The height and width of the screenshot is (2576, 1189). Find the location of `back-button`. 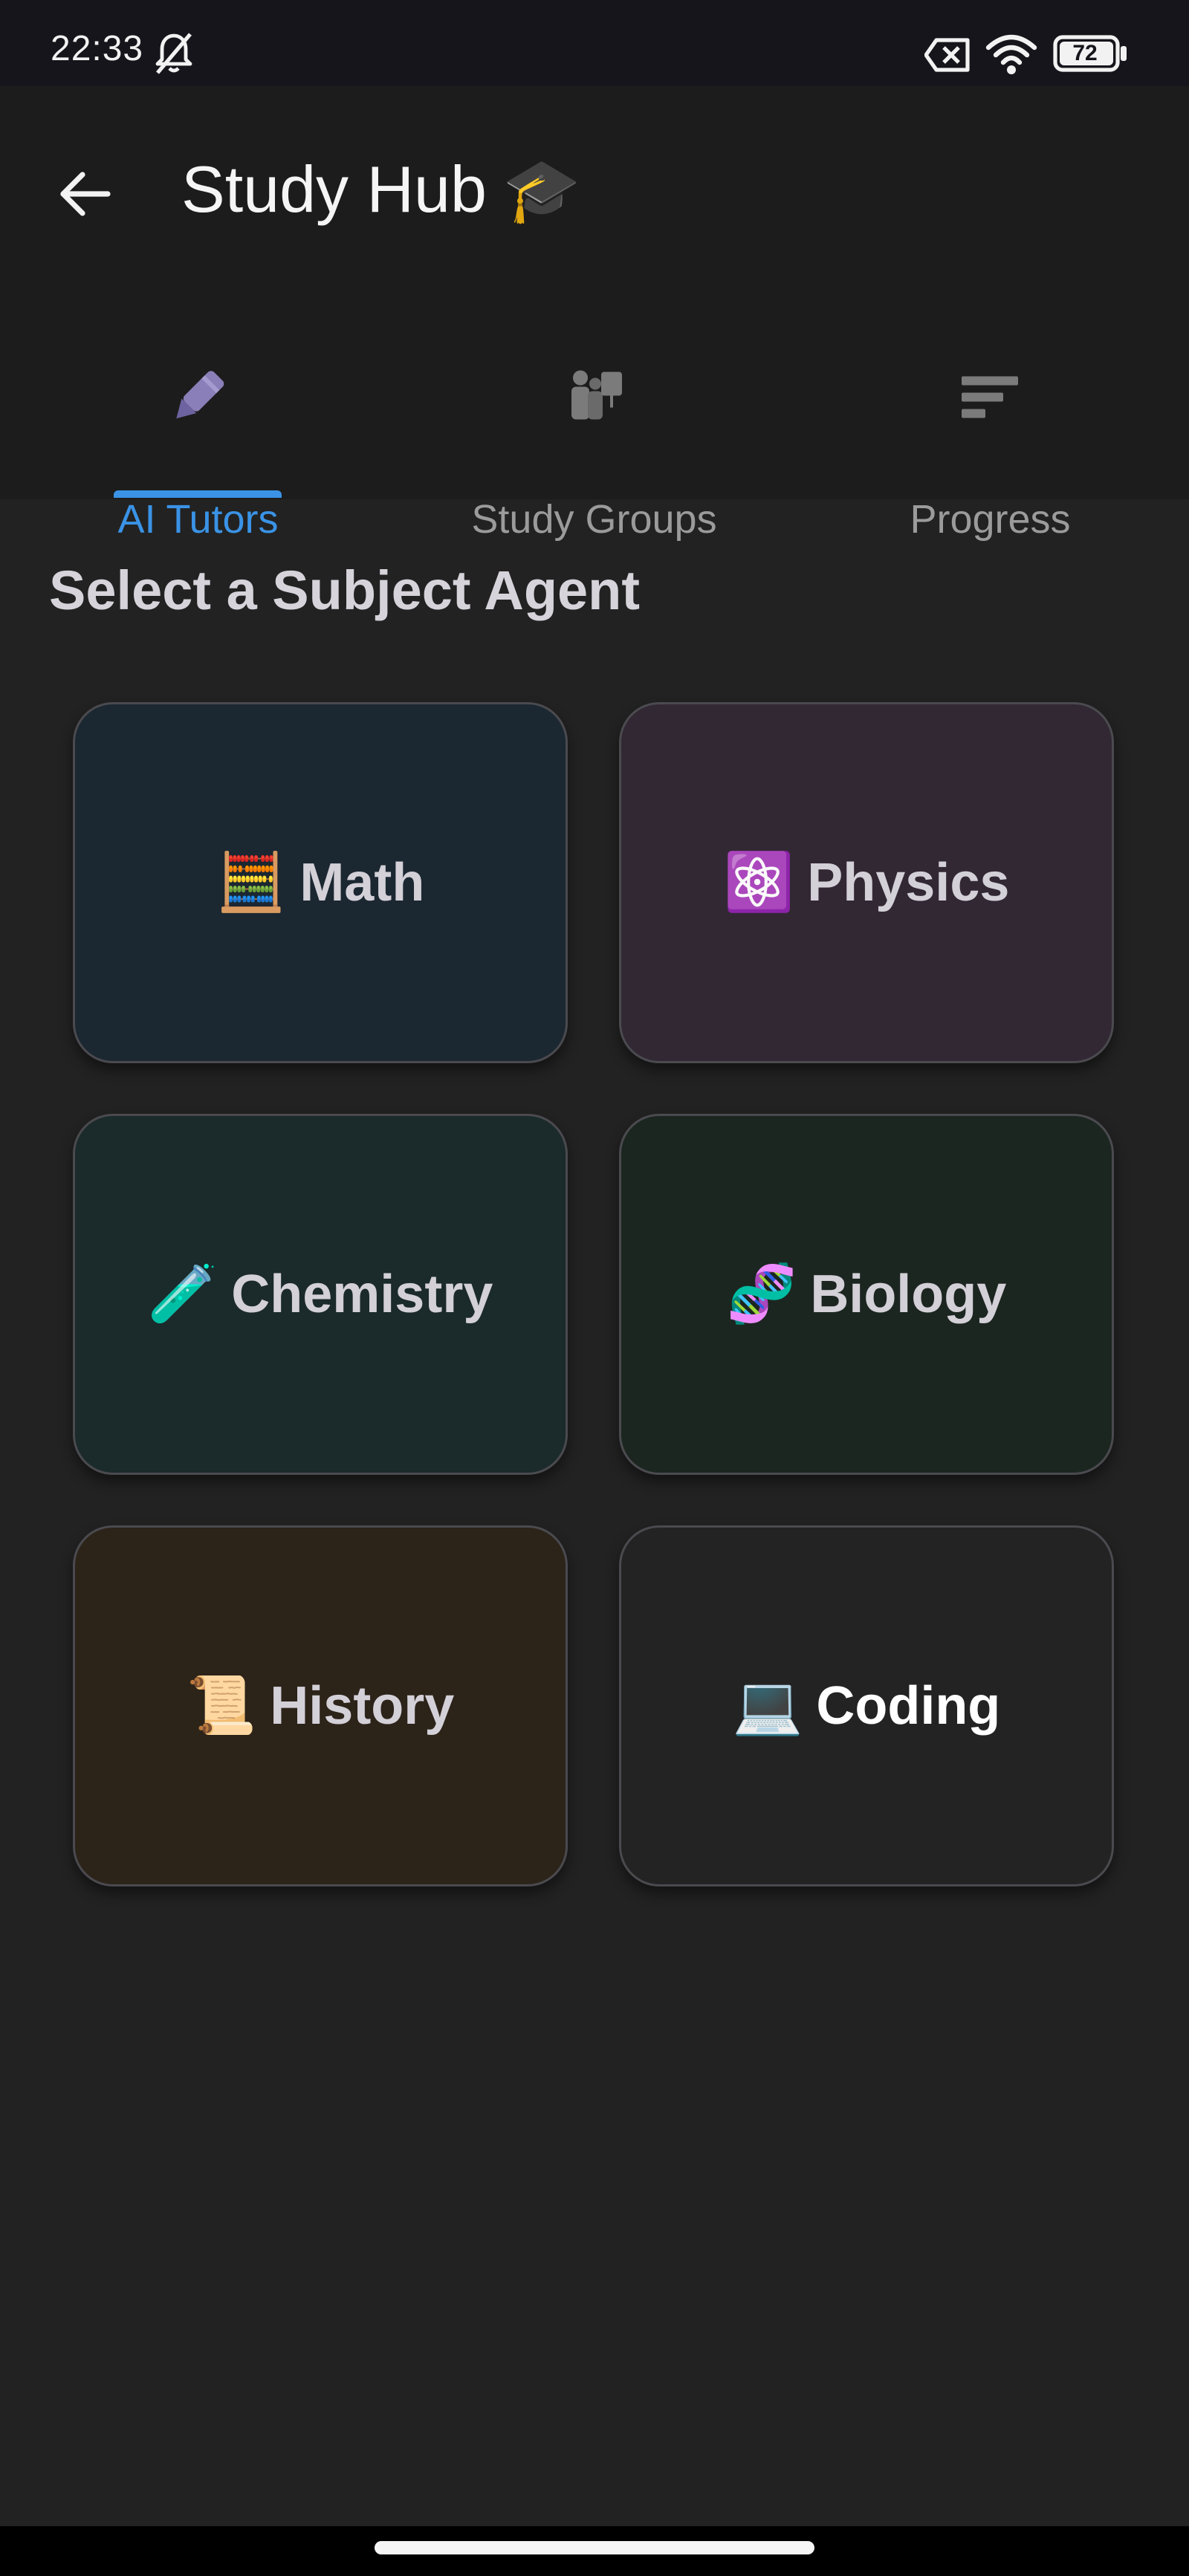

back-button is located at coordinates (85, 194).